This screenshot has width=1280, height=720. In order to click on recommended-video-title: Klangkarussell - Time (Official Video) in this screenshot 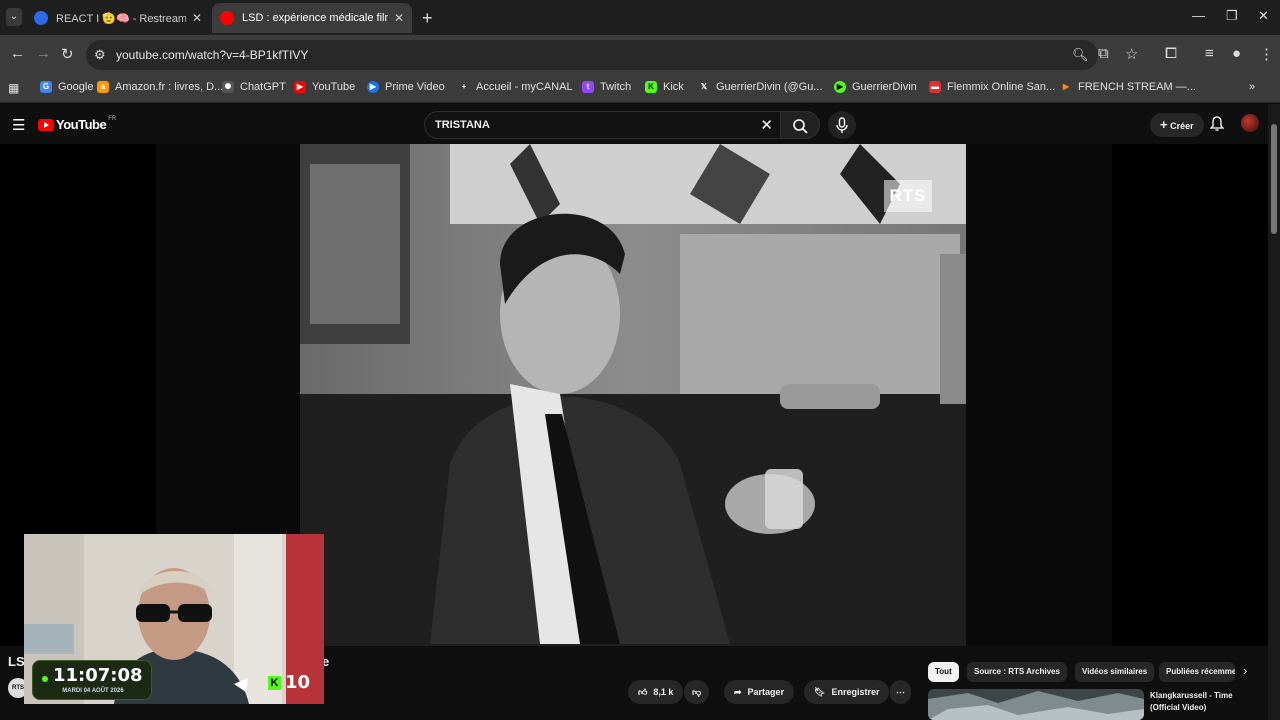, I will do `click(1205, 702)`.